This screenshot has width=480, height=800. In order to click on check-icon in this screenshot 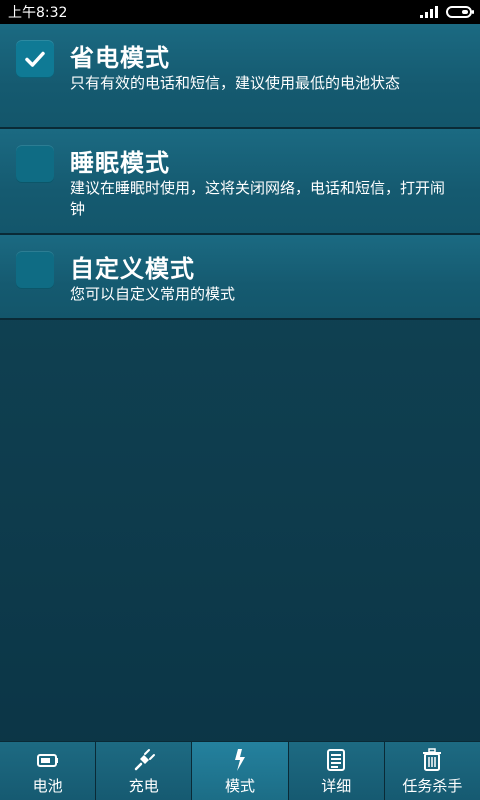, I will do `click(35, 59)`.